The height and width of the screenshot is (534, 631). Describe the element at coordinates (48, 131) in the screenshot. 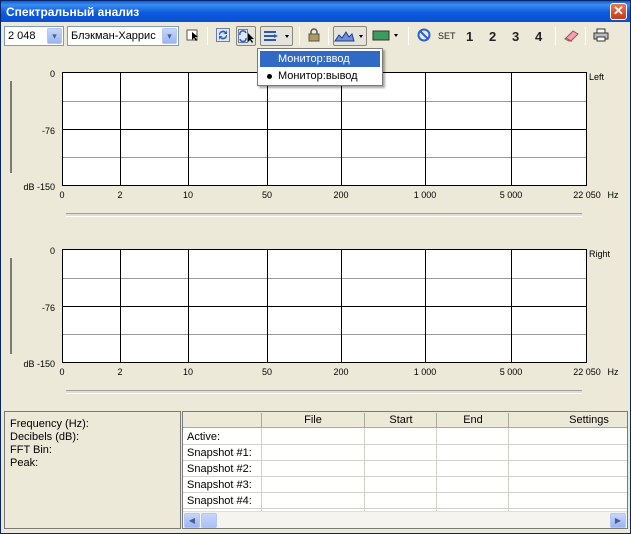

I see `y-tick-label: -76` at that location.